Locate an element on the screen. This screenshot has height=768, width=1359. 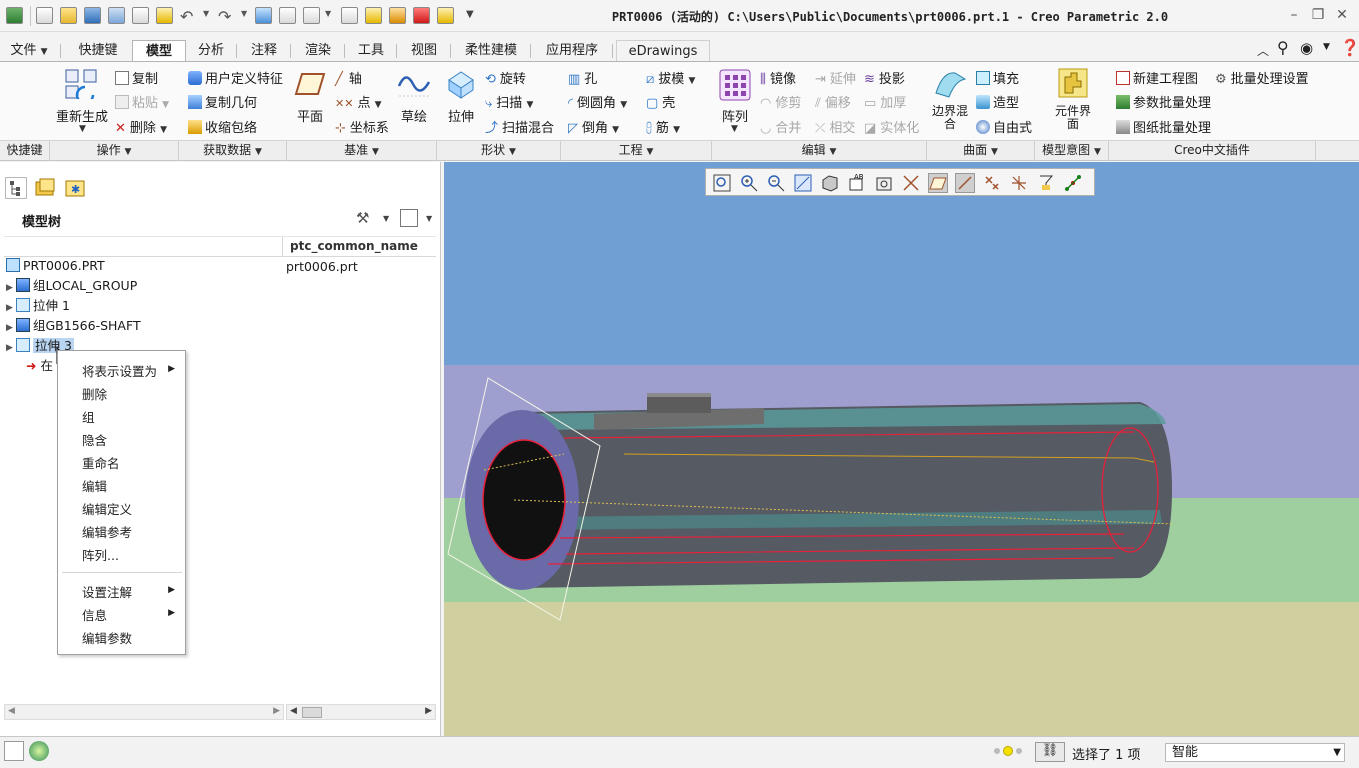
scroll-left-icon: ◀ is located at coordinates (11, 711).